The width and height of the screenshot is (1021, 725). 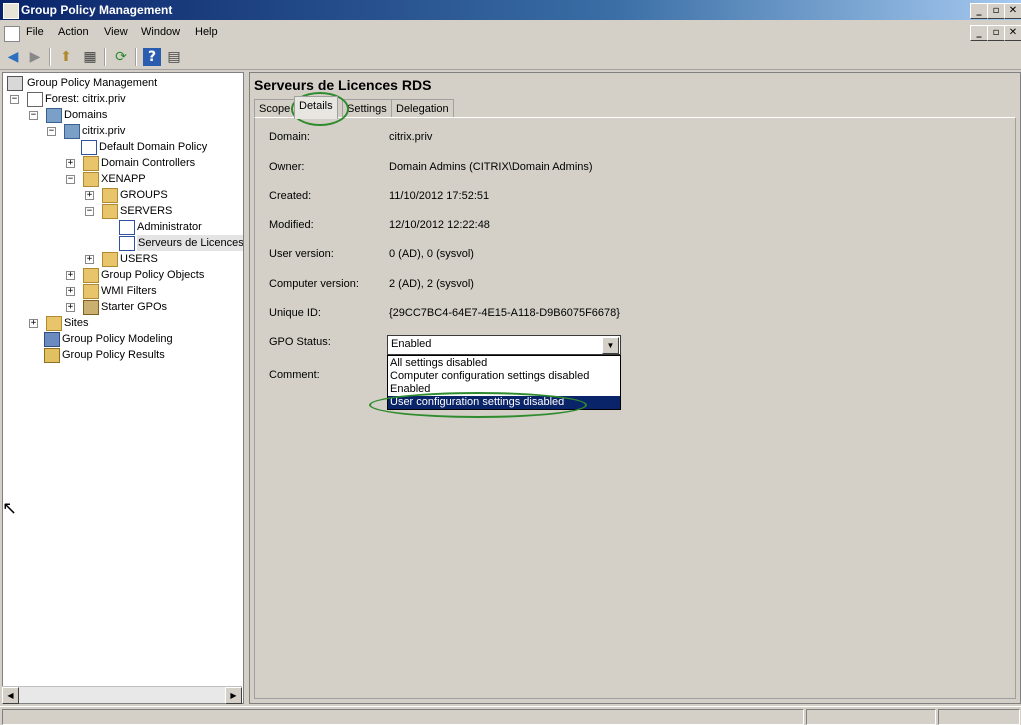 What do you see at coordinates (86, 115) in the screenshot?
I see `tree-item-label: Domains` at bounding box center [86, 115].